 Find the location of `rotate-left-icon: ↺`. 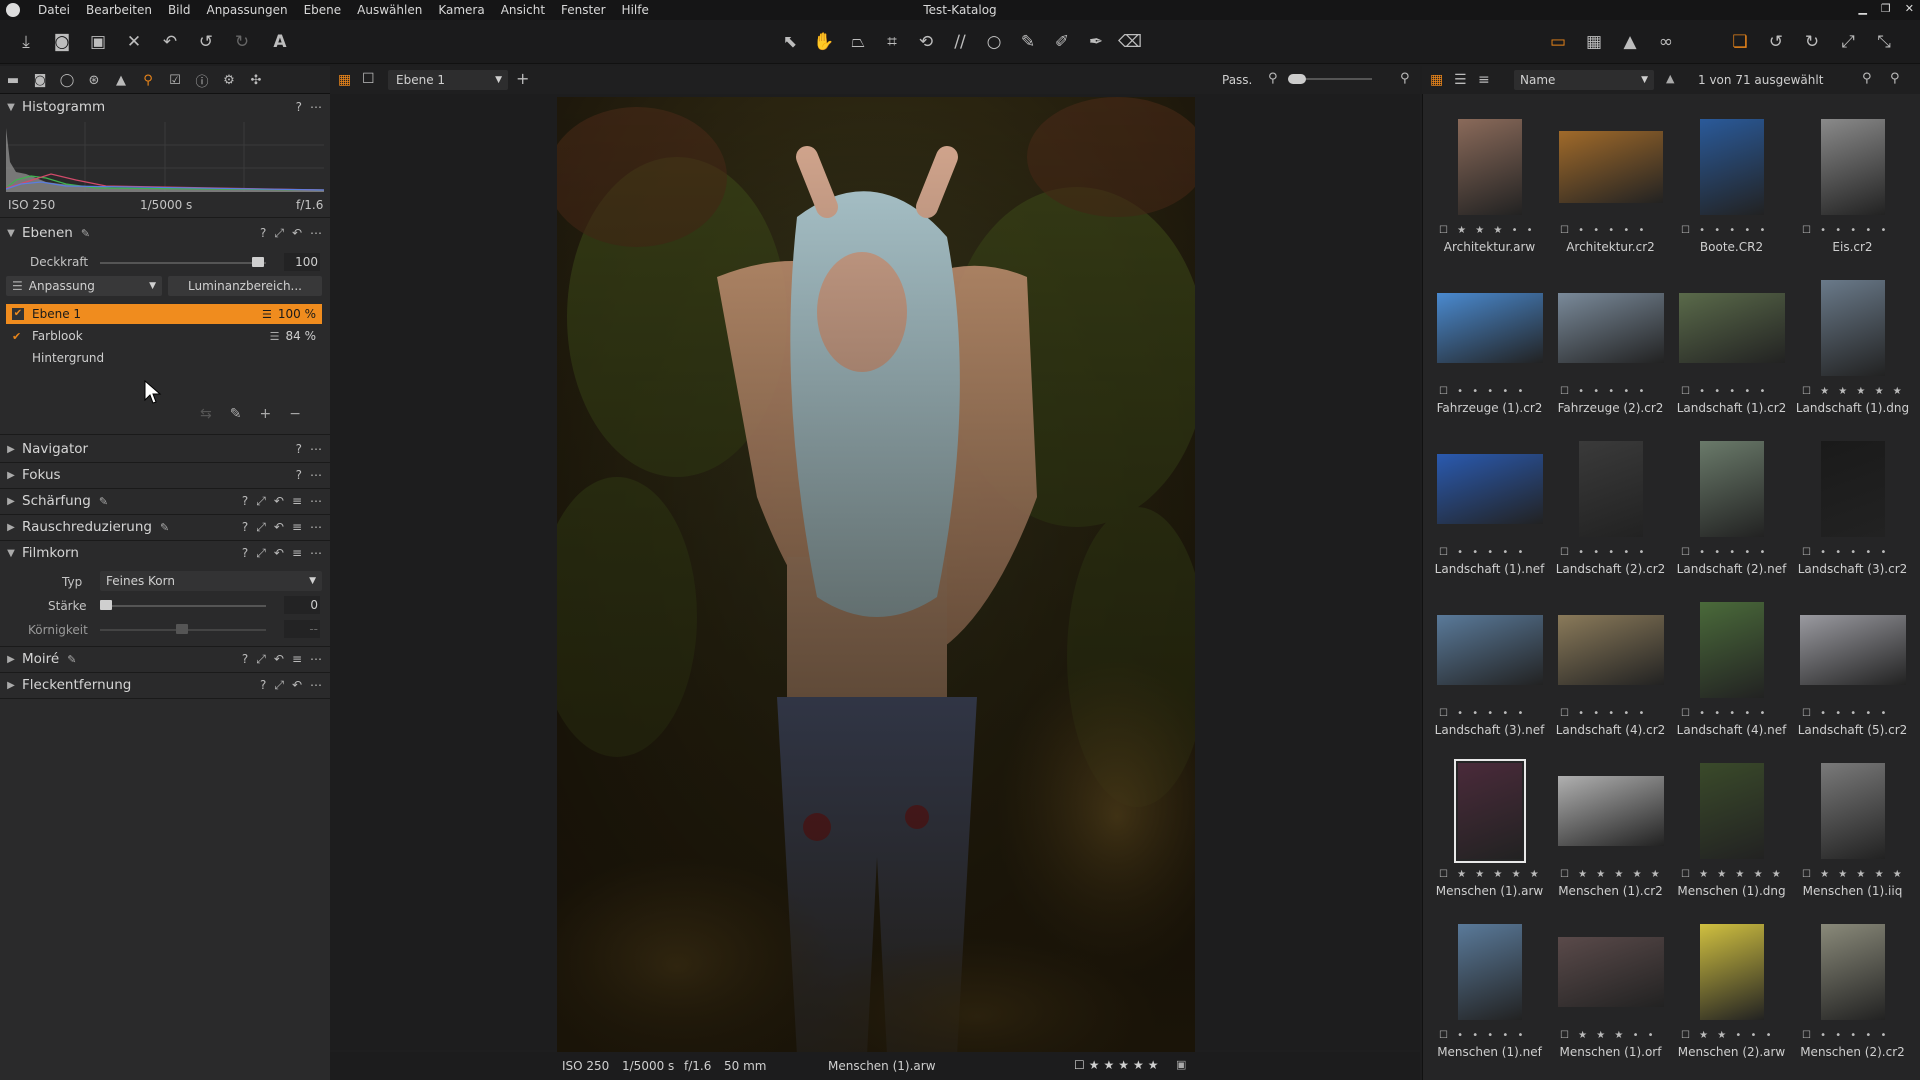

rotate-left-icon: ↺ is located at coordinates (1776, 42).